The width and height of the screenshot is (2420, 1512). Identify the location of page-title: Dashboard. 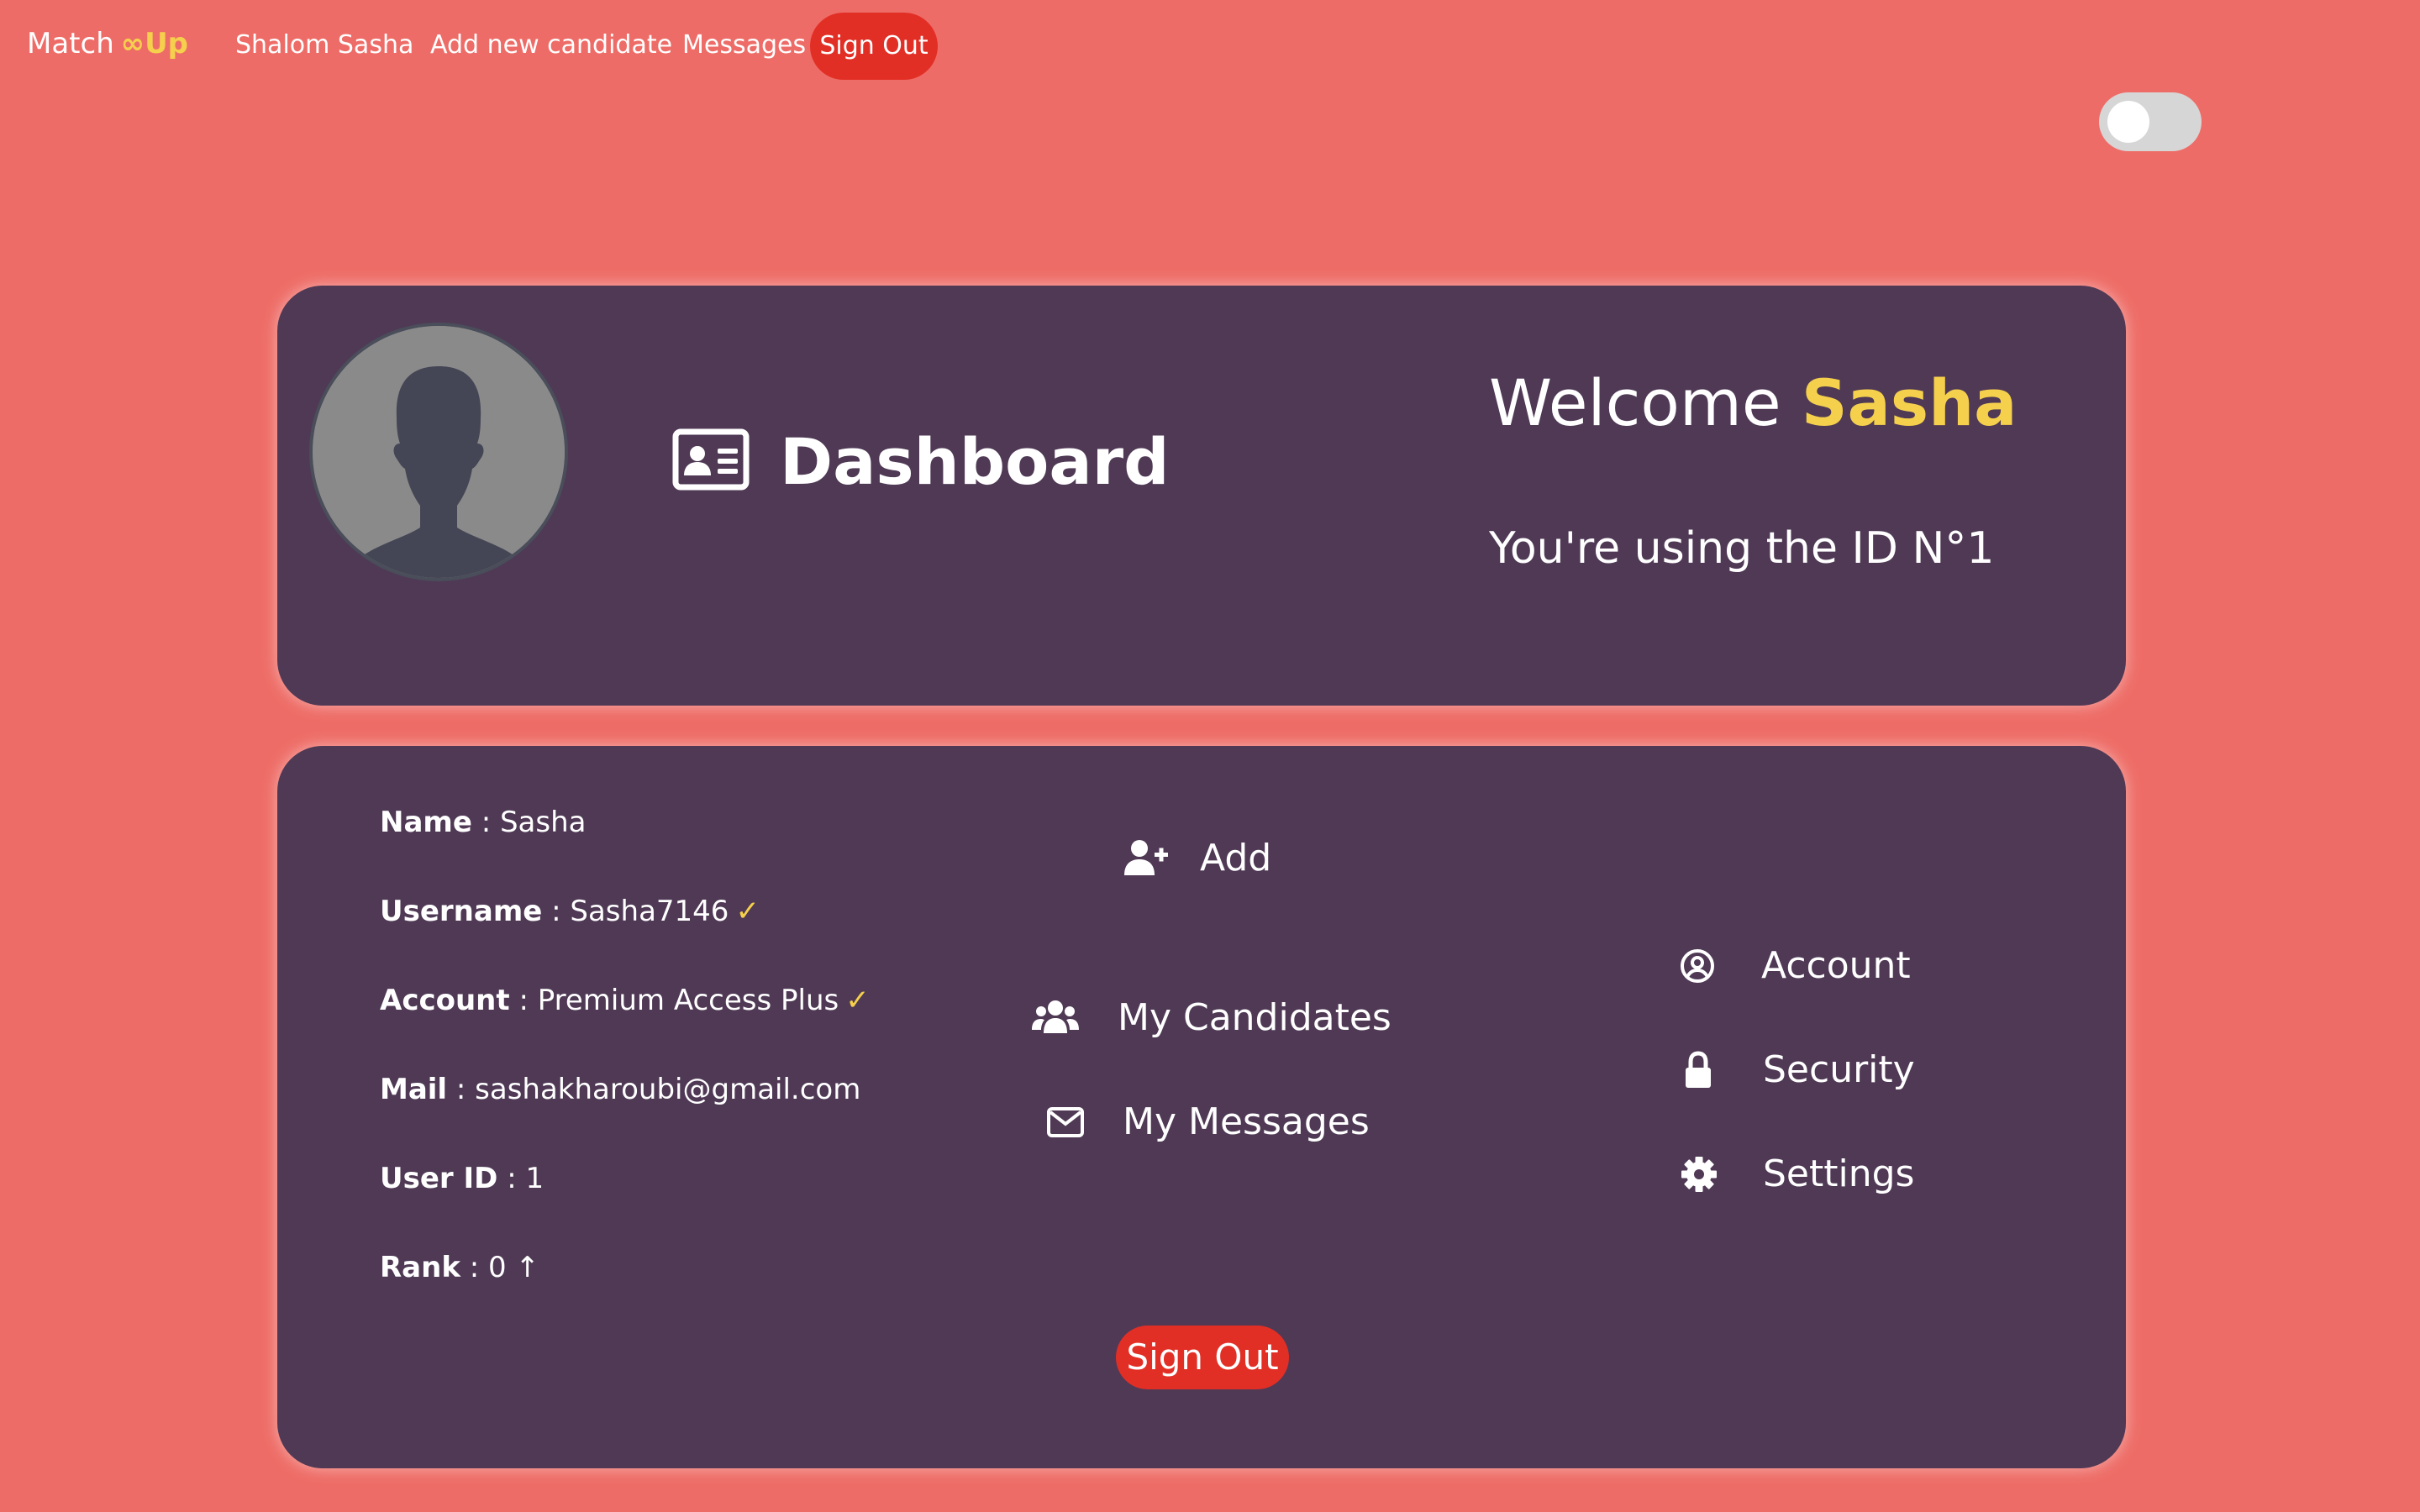
(975, 461).